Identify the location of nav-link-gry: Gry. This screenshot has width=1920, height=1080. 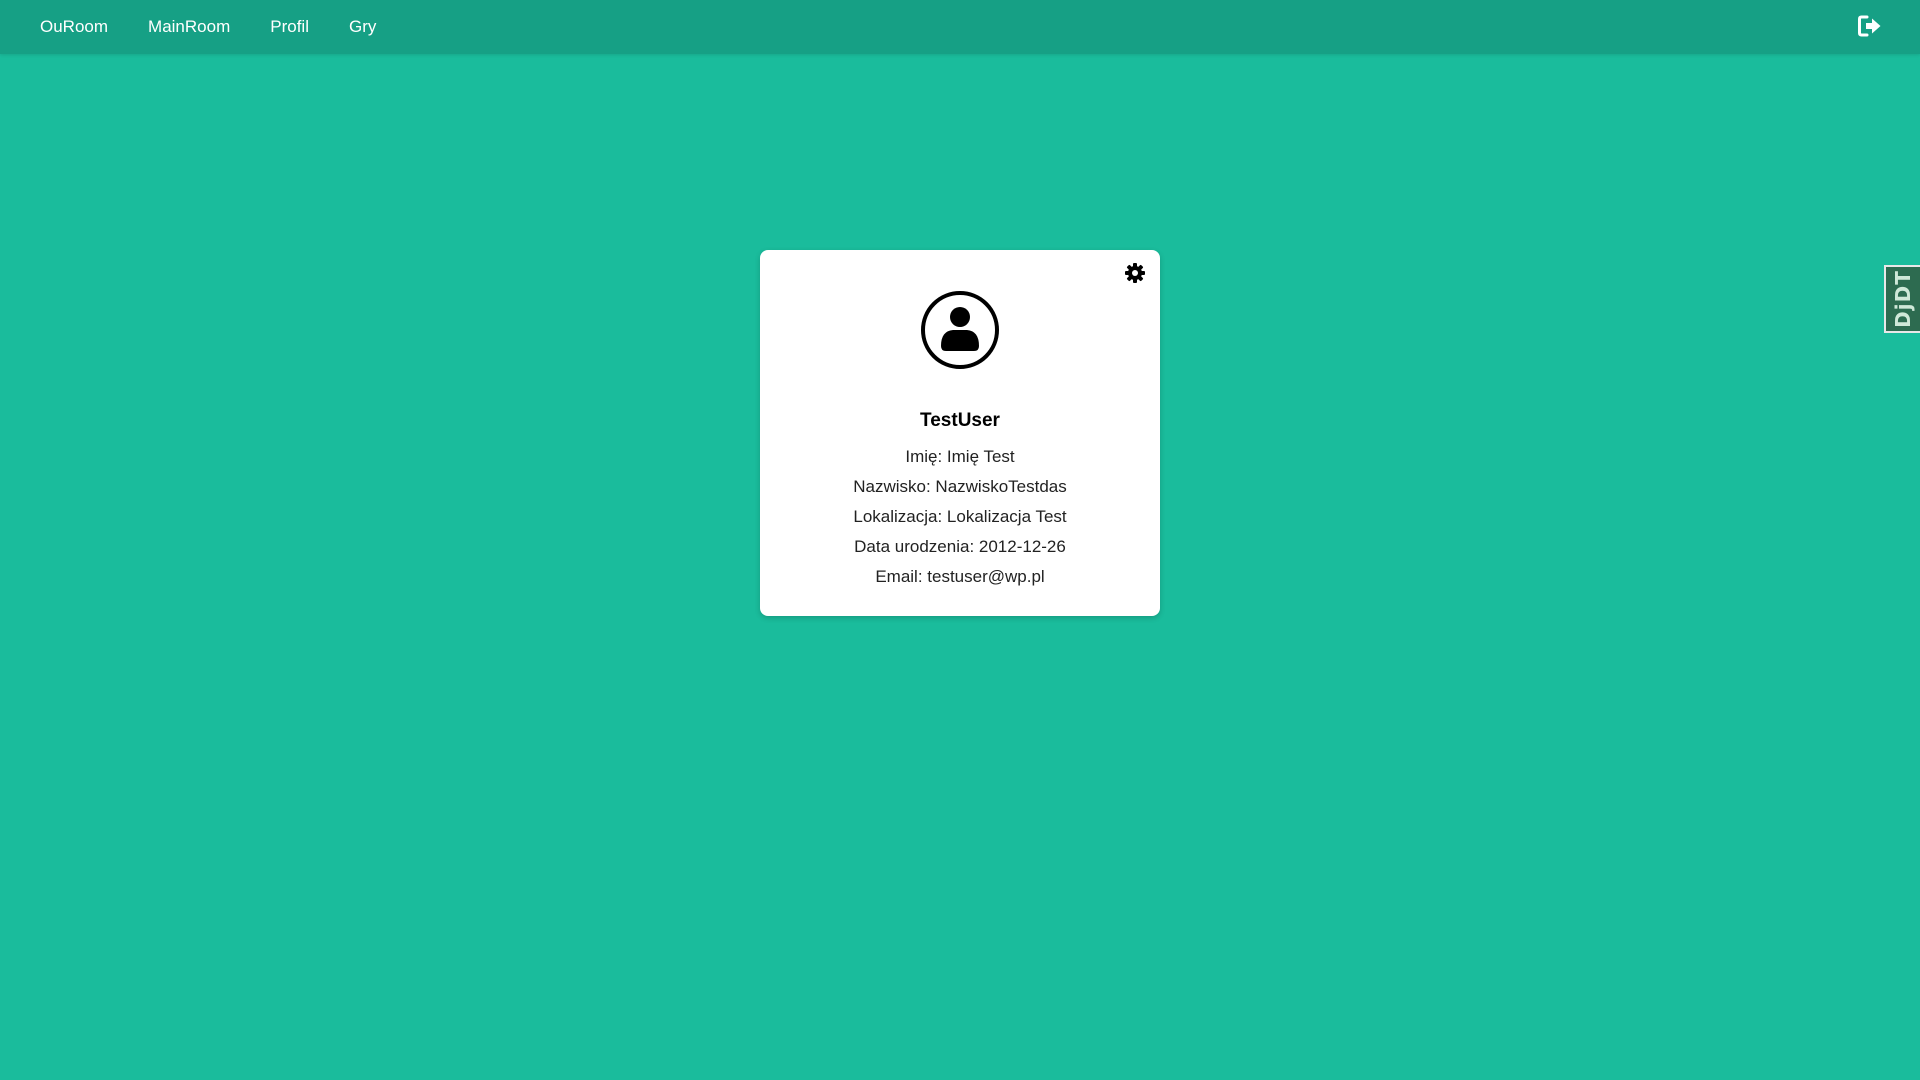
(362, 27).